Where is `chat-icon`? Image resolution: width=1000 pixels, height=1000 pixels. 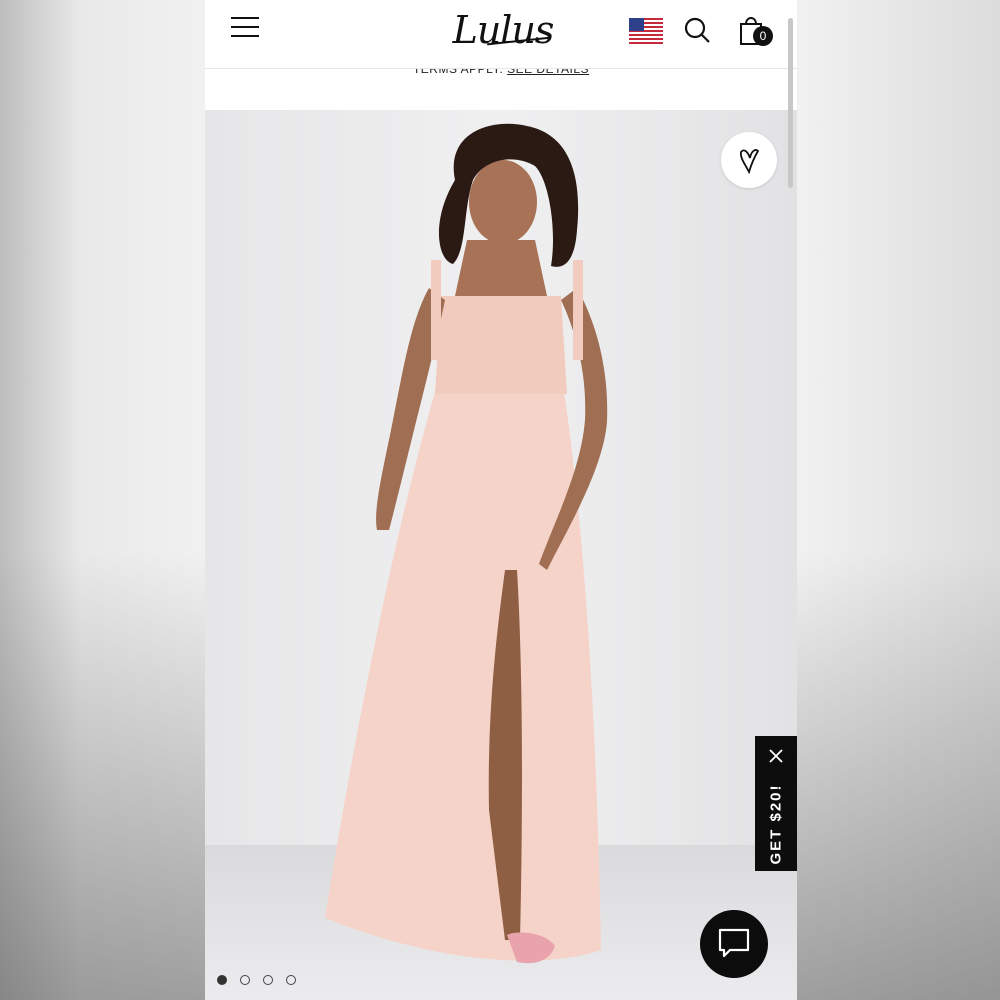
chat-icon is located at coordinates (734, 943).